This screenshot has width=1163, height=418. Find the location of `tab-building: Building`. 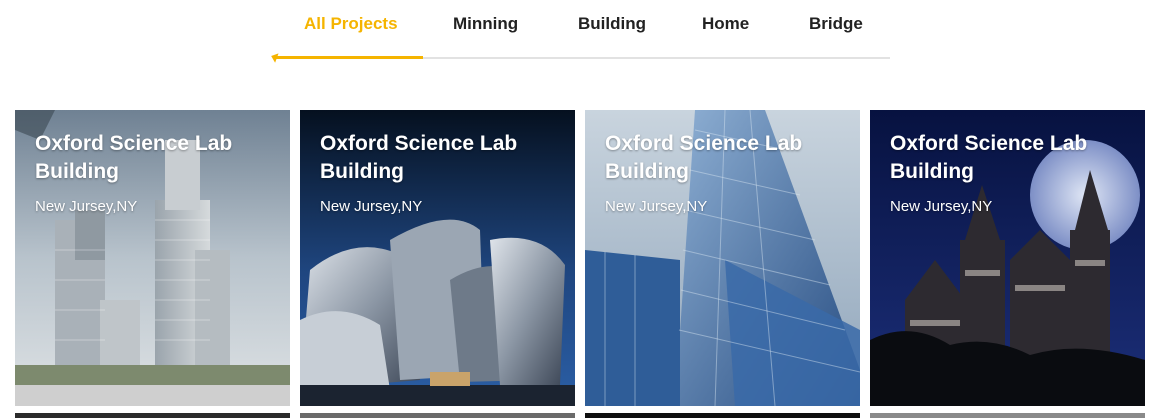

tab-building: Building is located at coordinates (612, 24).